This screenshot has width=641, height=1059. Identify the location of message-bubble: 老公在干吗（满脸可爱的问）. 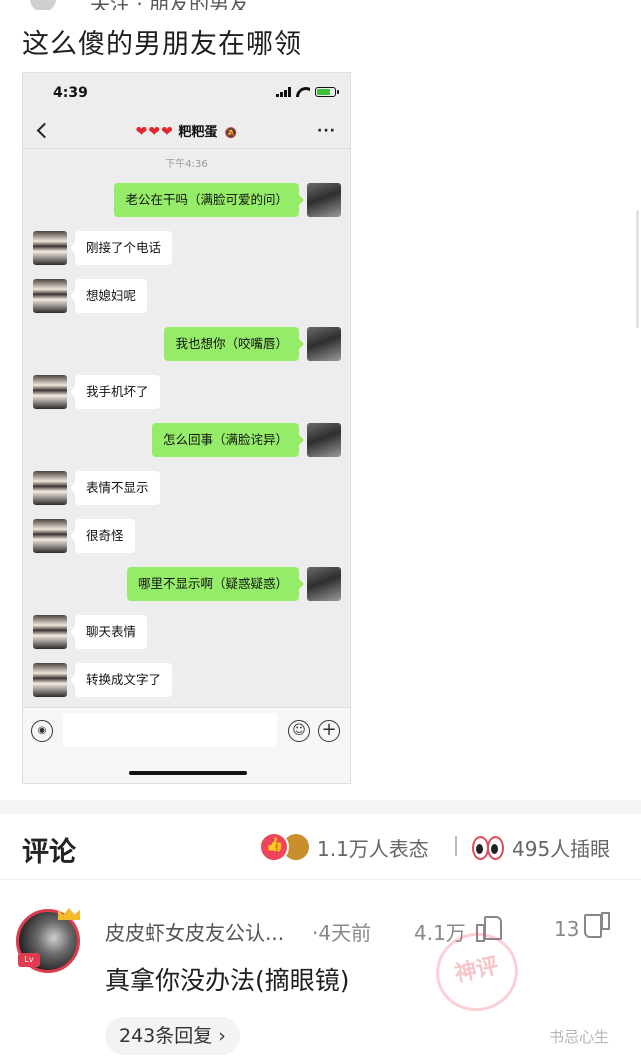
(209, 200).